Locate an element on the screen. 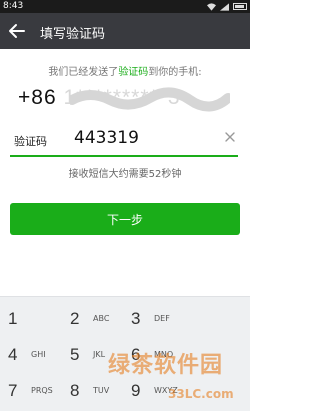 The width and height of the screenshot is (320, 411). battery-icon is located at coordinates (240, 6).